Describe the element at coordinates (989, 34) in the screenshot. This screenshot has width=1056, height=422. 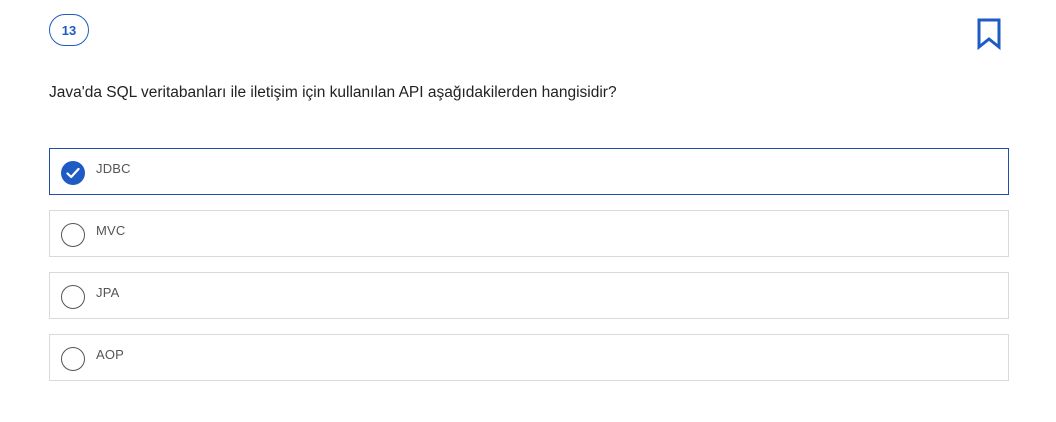
I see `bookmark-icon` at that location.